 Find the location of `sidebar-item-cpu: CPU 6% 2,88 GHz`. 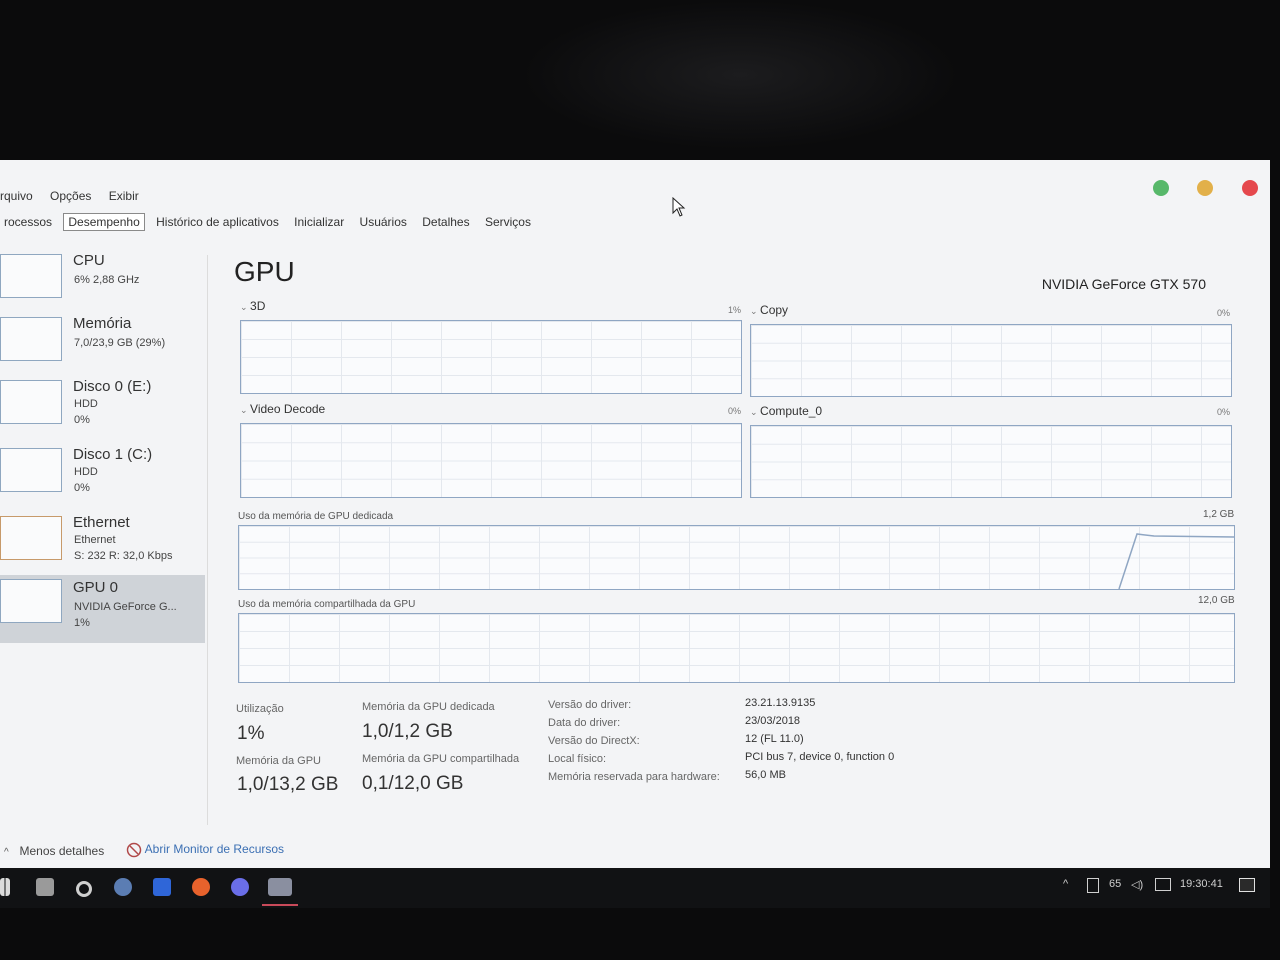

sidebar-item-cpu: CPU 6% 2,88 GHz is located at coordinates (102, 282).